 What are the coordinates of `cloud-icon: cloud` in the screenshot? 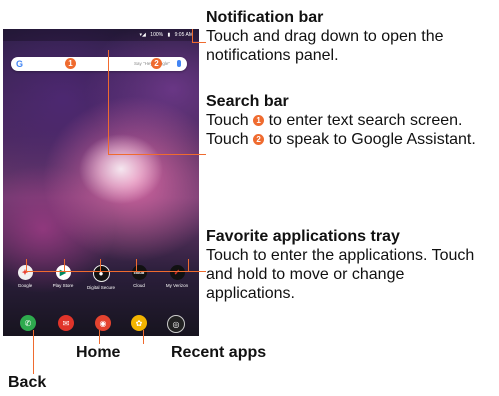 It's located at (139, 272).